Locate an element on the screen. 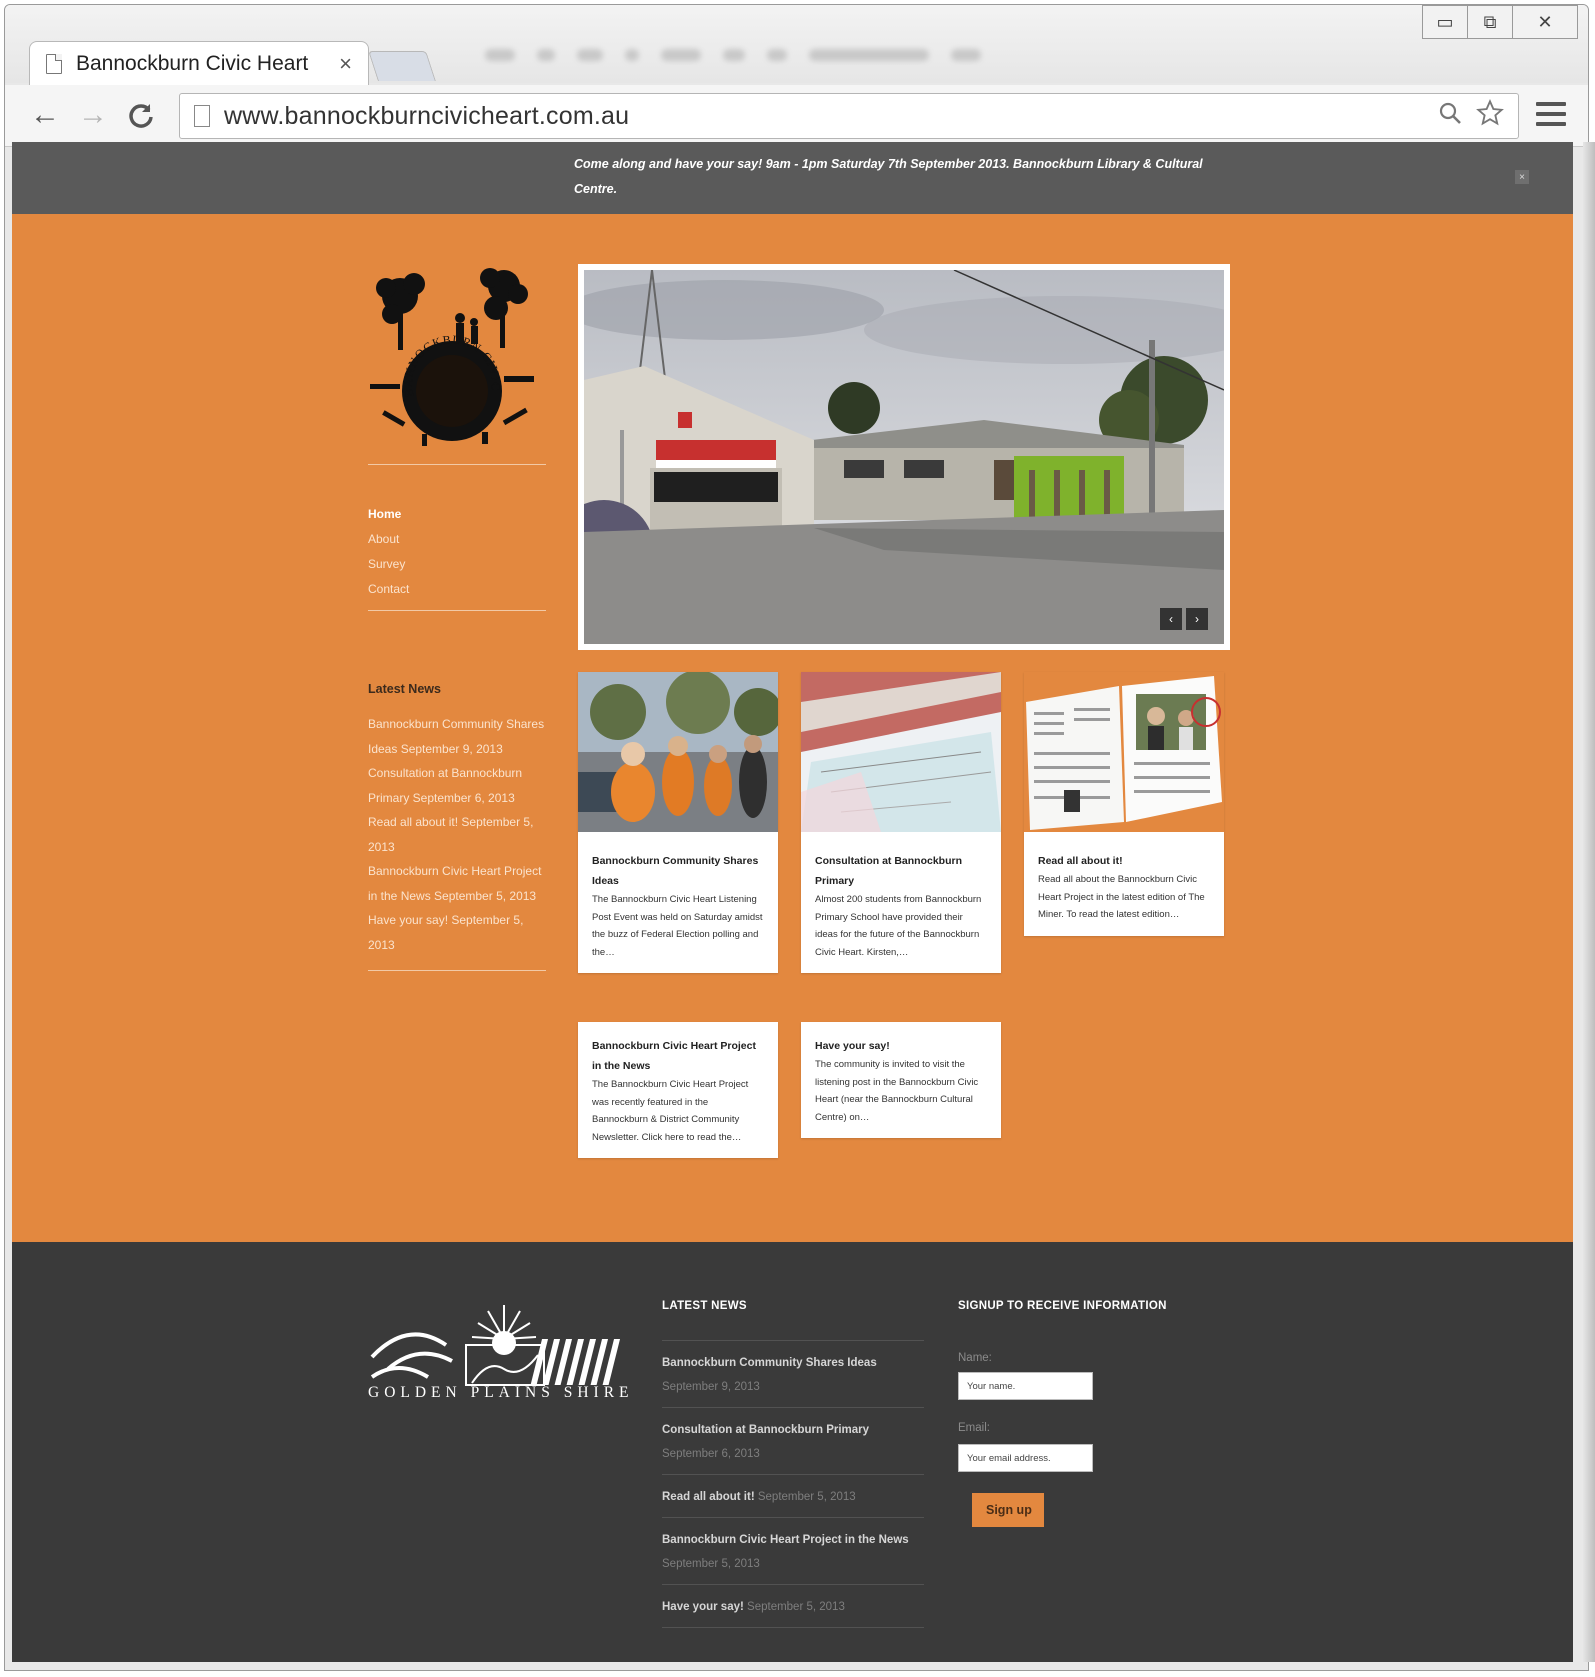 Image resolution: width=1595 pixels, height=1677 pixels. signup-heading: SIGNUP TO RECEIVE INFORMATION is located at coordinates (1062, 1306).